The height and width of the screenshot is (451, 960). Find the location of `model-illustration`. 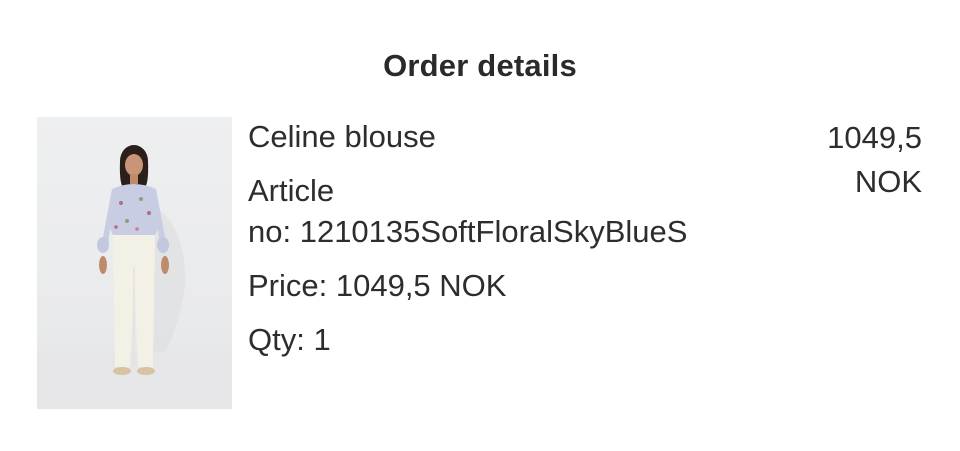

model-illustration is located at coordinates (134, 277).